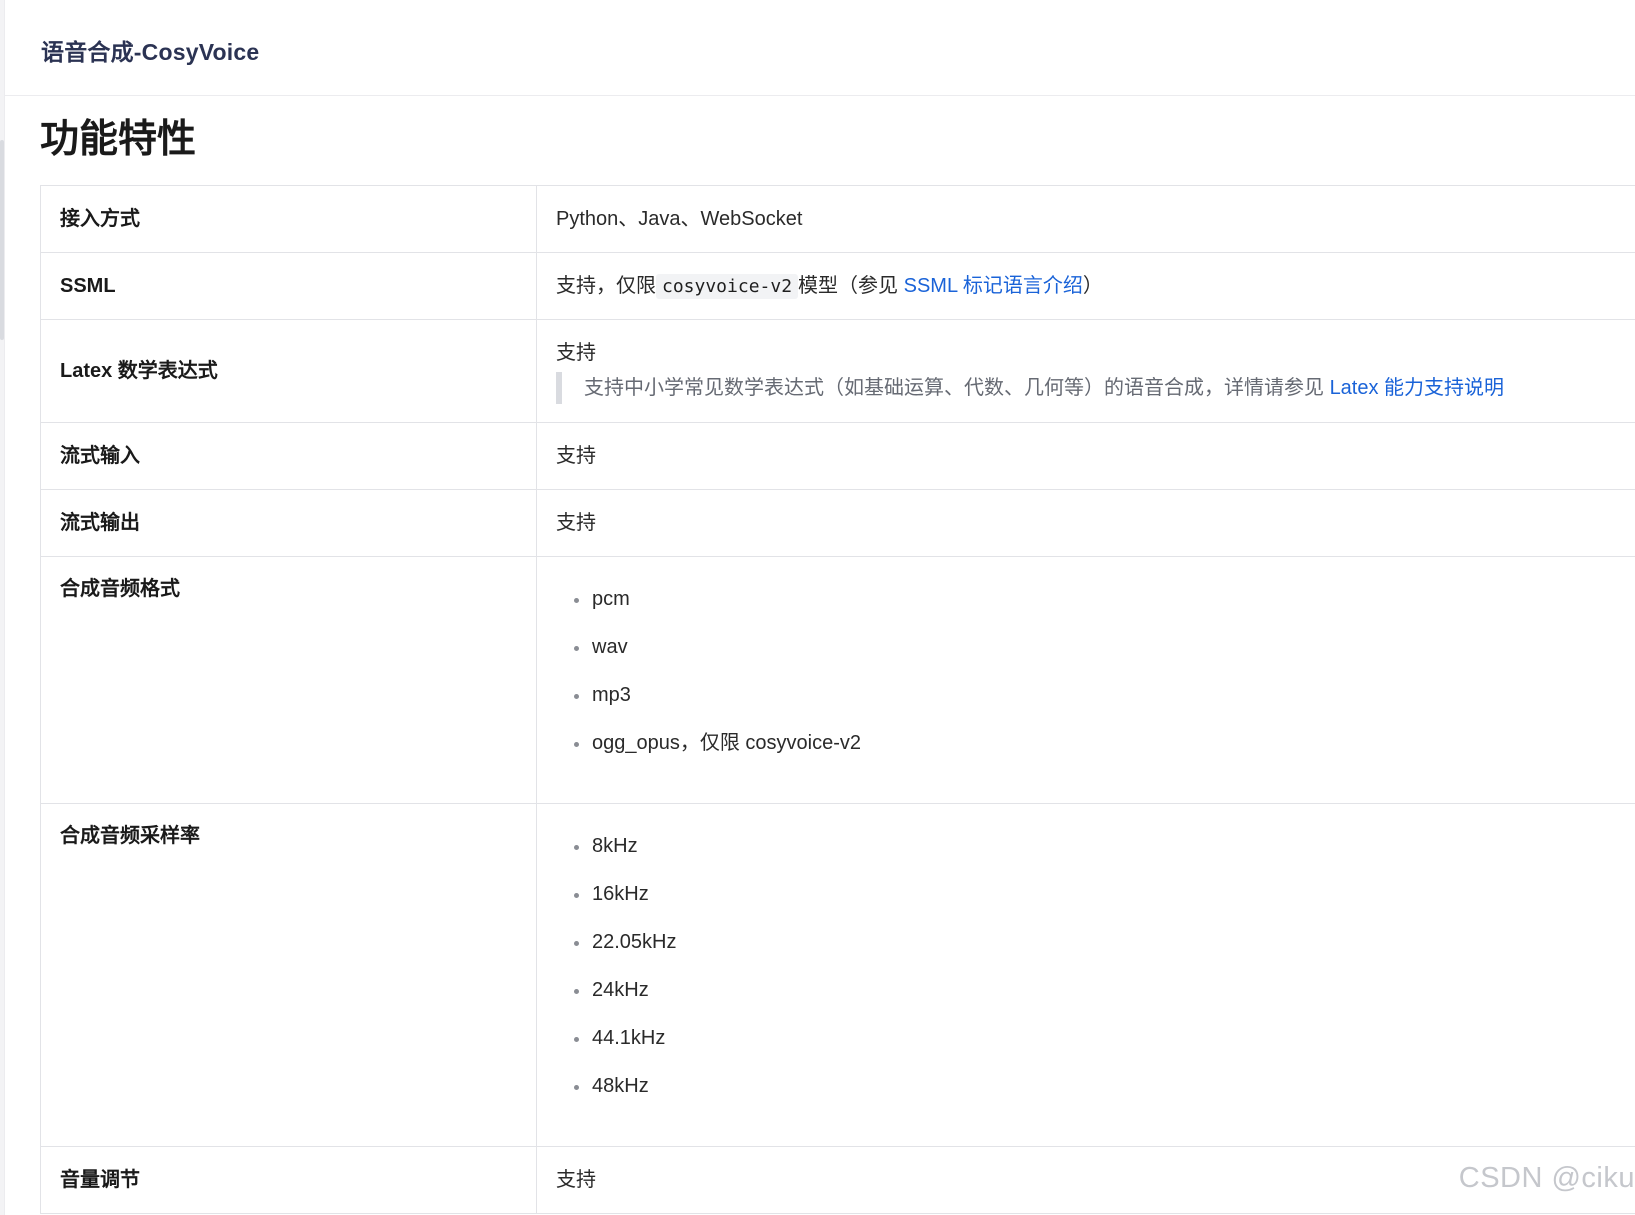 This screenshot has height=1215, width=1635. Describe the element at coordinates (1097, 747) in the screenshot. I see `list-item: ogg_opus，仅限 cosyvoice-v2` at that location.